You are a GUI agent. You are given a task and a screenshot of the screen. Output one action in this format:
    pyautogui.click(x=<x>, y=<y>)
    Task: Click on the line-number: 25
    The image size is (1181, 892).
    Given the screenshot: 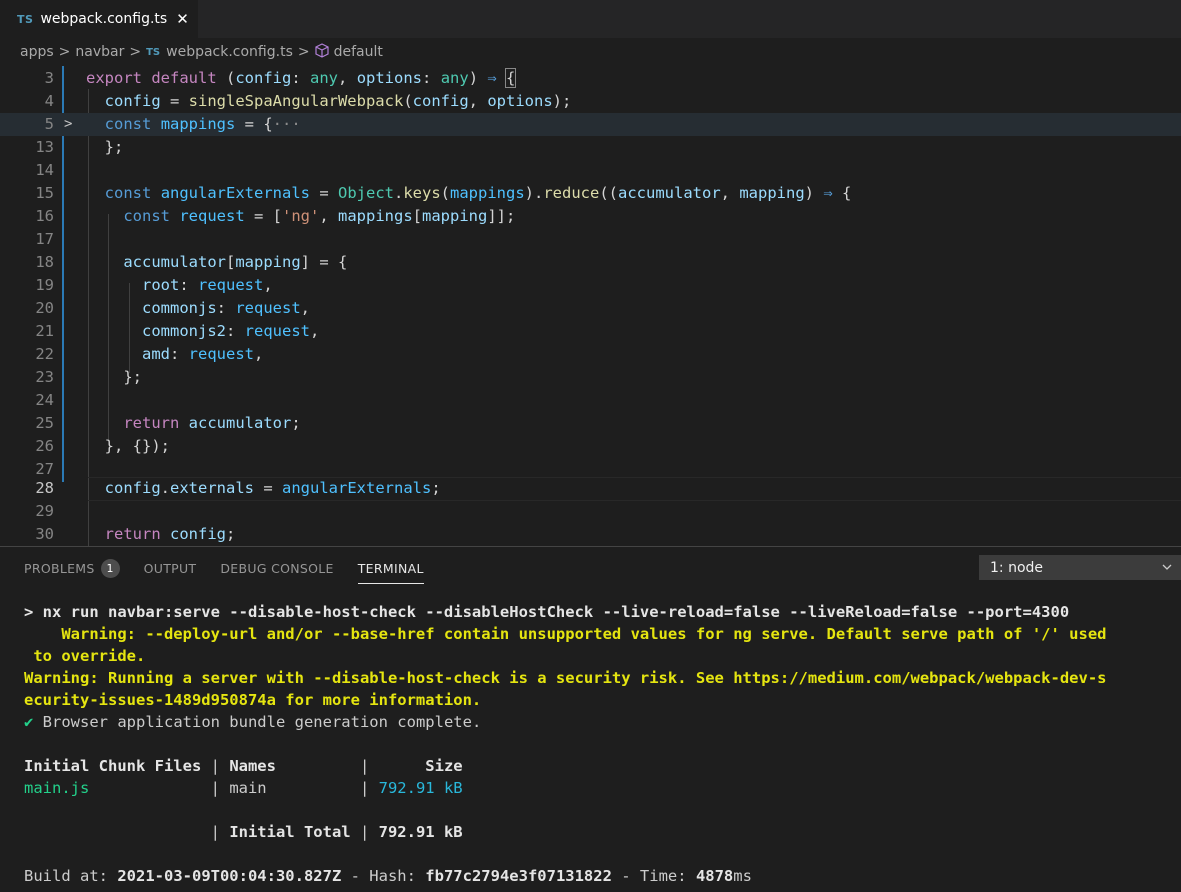 What is the action you would take?
    pyautogui.click(x=44, y=423)
    